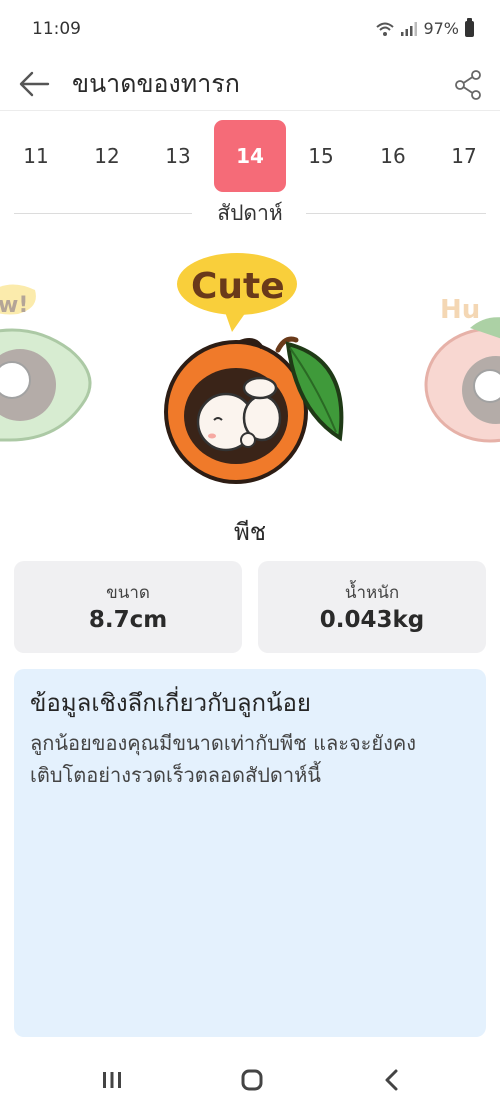 This screenshot has width=500, height=1111. I want to click on week-caption: สัปดาห์, so click(250, 213).